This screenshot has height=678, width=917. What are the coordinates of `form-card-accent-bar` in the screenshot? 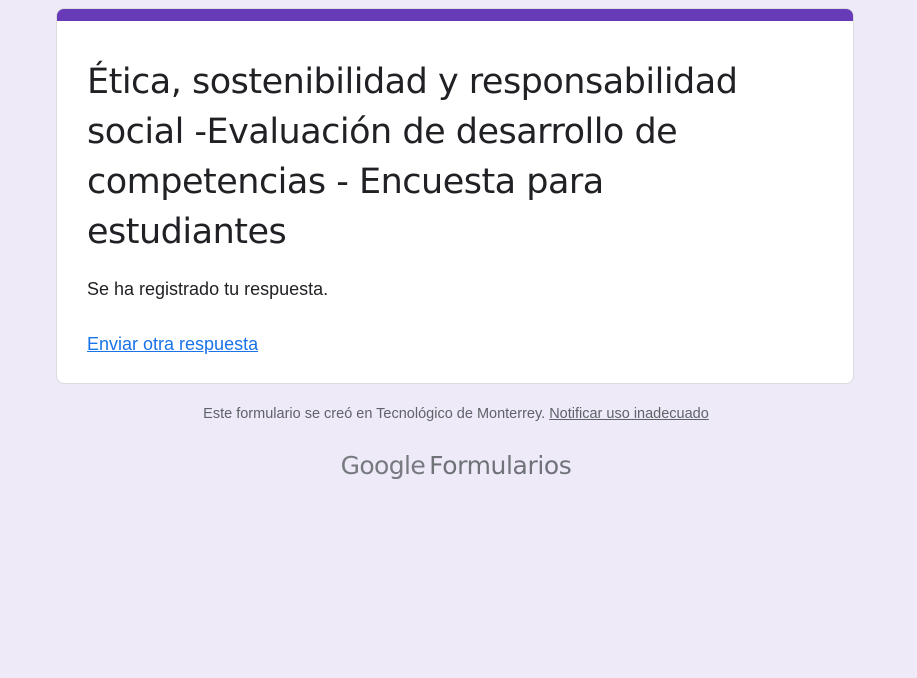 It's located at (455, 15).